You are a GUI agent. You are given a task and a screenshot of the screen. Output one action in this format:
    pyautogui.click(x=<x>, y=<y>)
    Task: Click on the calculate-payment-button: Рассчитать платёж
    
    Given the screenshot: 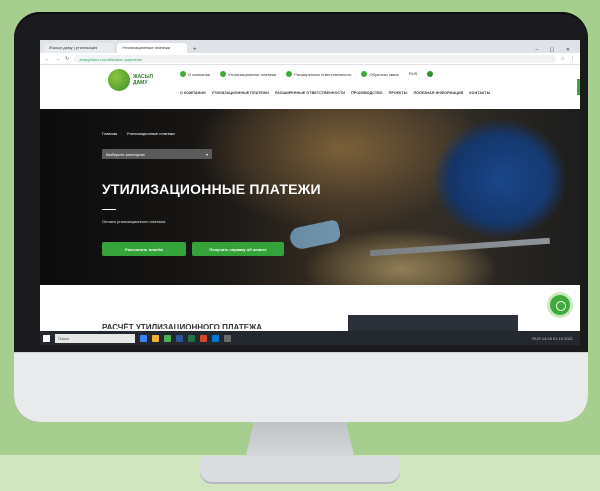 What is the action you would take?
    pyautogui.click(x=144, y=249)
    